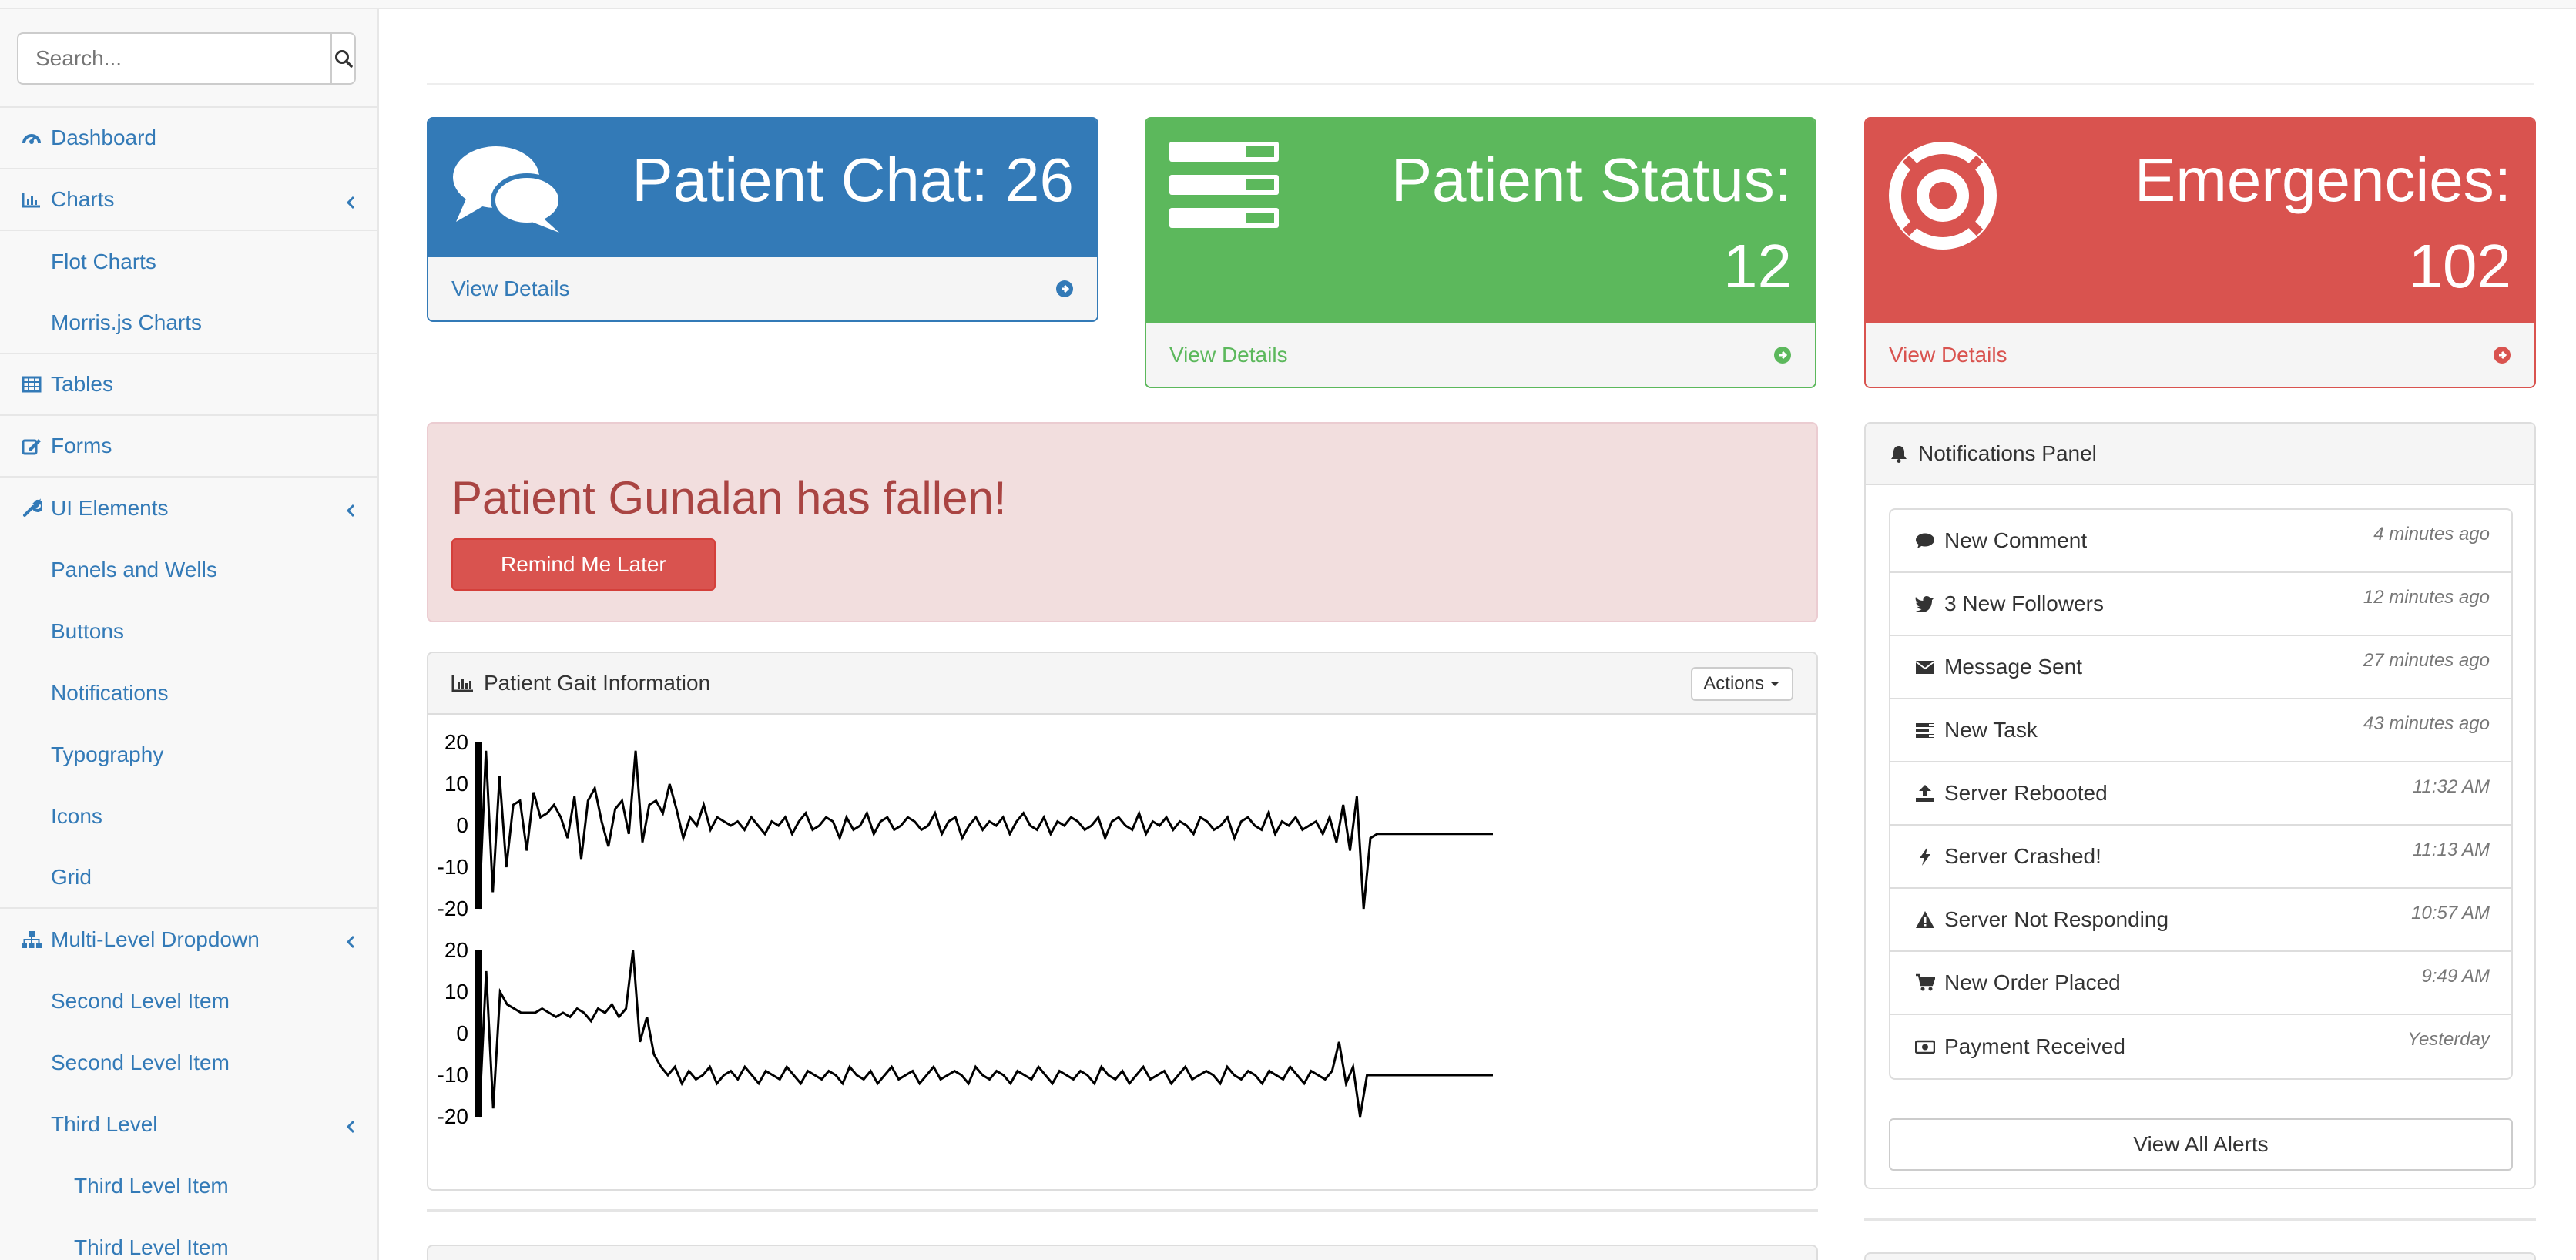  What do you see at coordinates (1480, 253) in the screenshot?
I see `patient-status-panel: Patient Status: 12 View Details` at bounding box center [1480, 253].